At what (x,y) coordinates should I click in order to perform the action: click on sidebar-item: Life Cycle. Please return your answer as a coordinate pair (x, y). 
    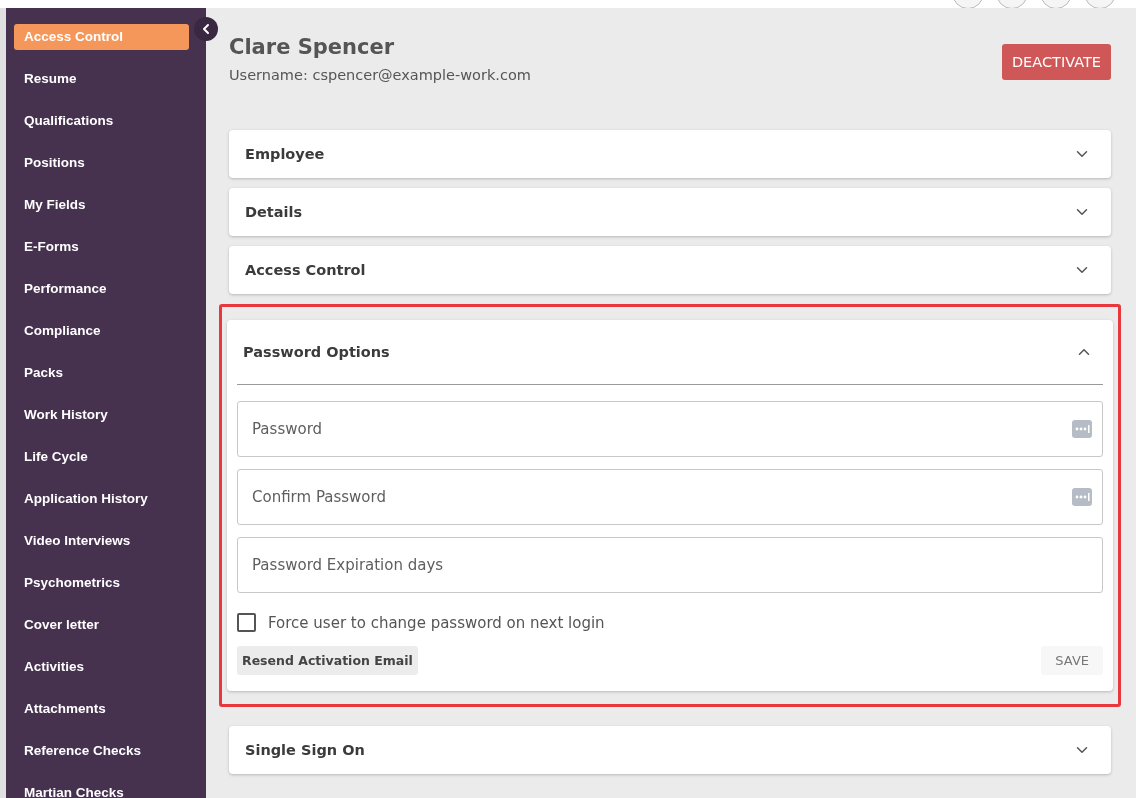
    Looking at the image, I should click on (101, 457).